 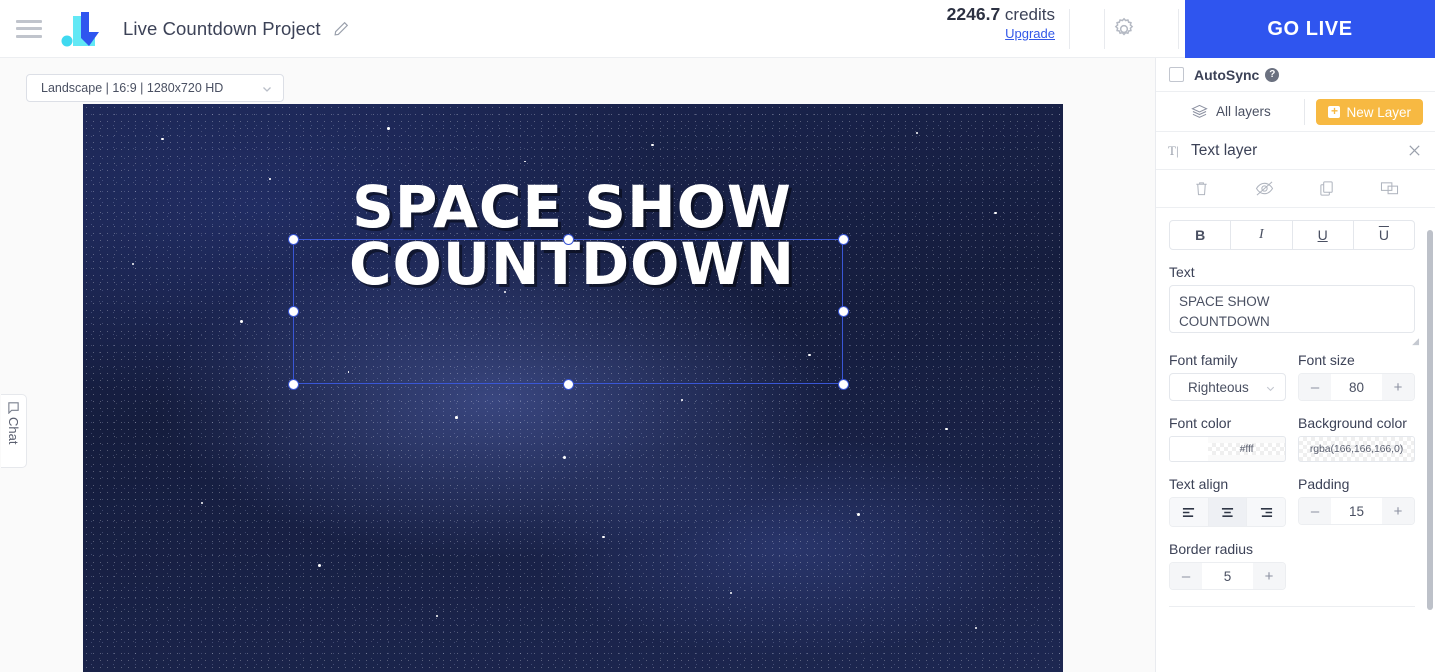 I want to click on font-family-value: Righteous, so click(x=1218, y=387).